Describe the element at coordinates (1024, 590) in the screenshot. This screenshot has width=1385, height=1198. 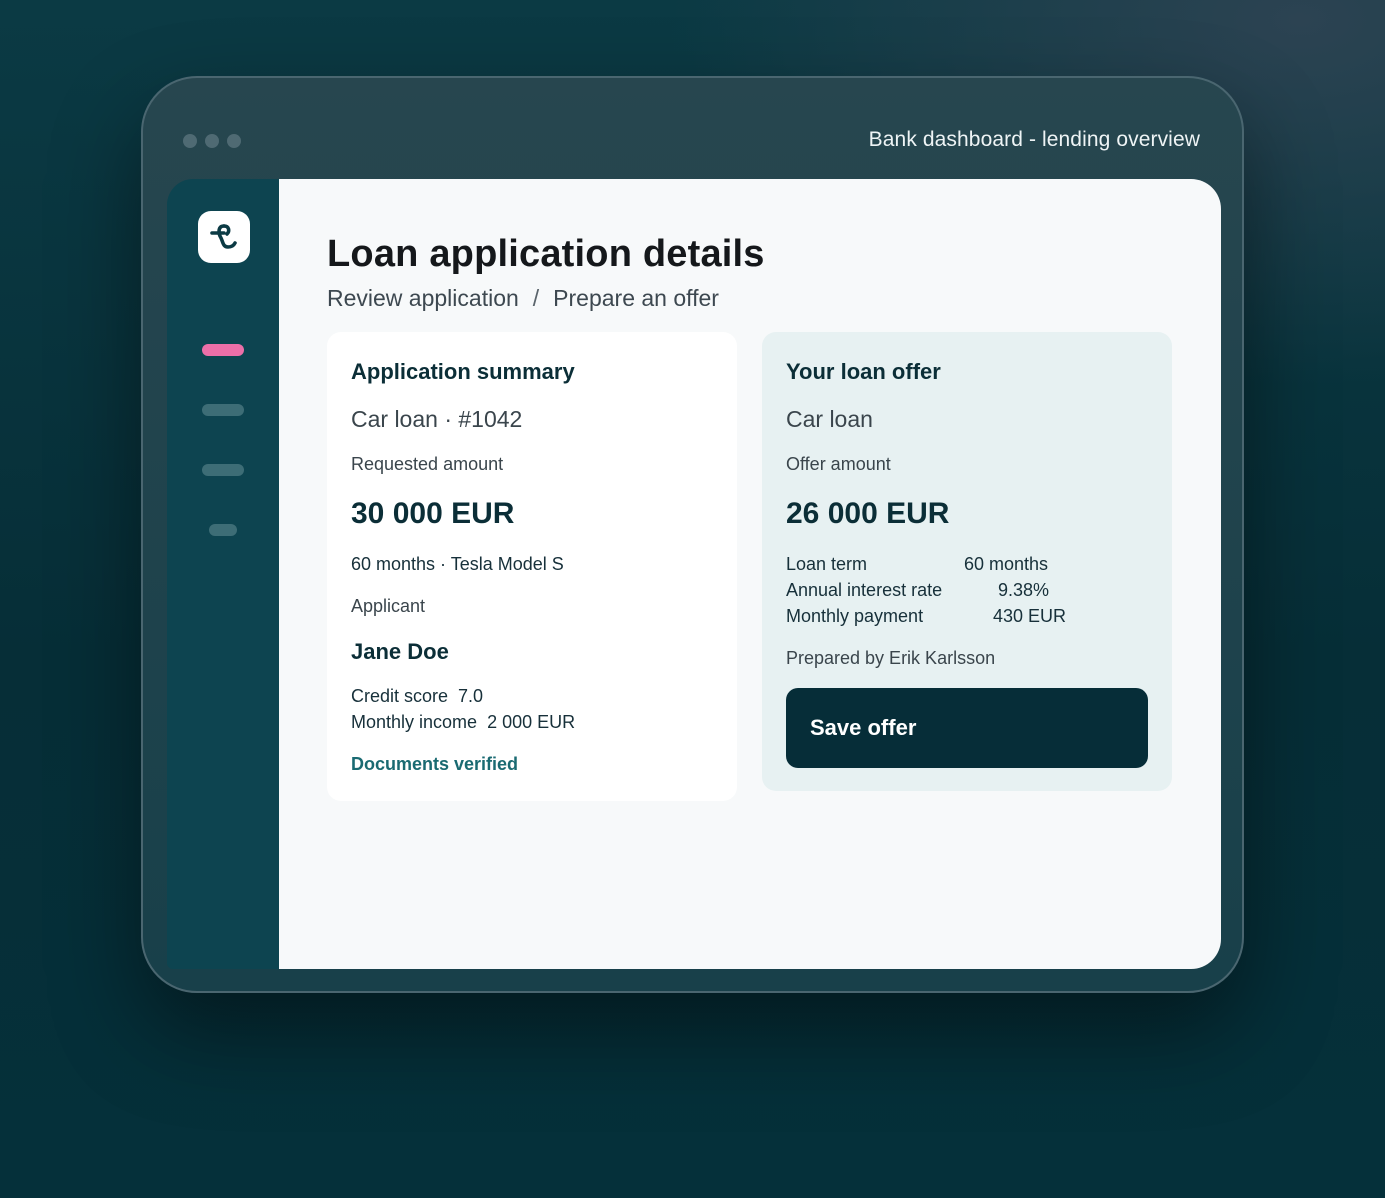
I see `offer-rate-value: 9.38%` at that location.